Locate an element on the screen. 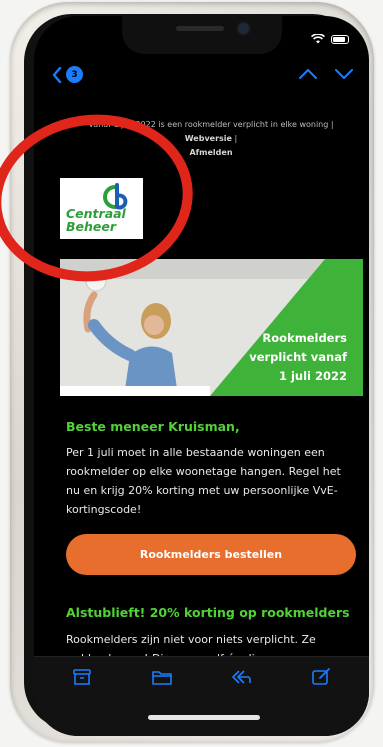 Image resolution: width=383 pixels, height=747 pixels. order-smoke-detectors-button: Rookmelders bestellen is located at coordinates (211, 554).